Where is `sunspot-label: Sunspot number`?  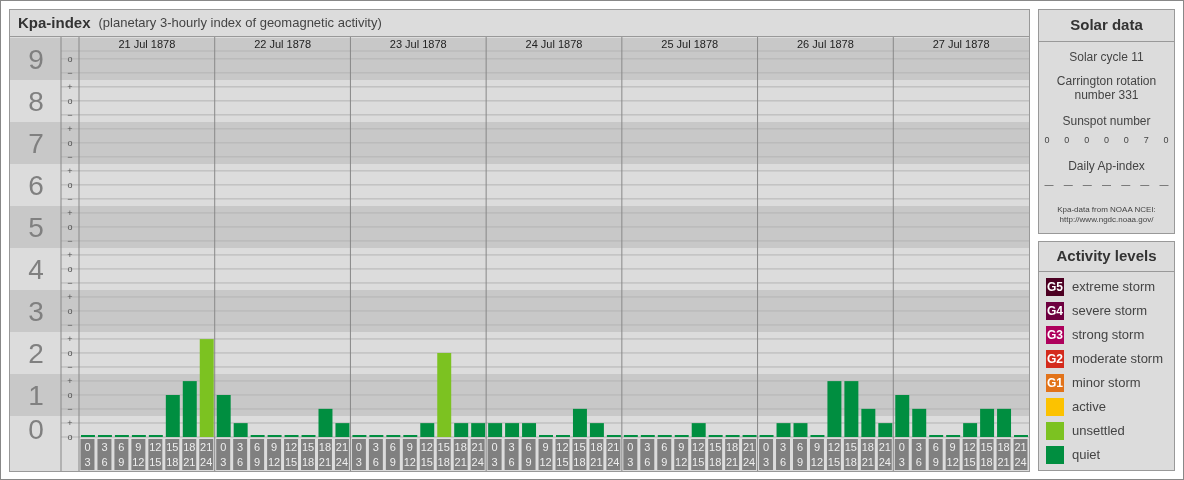
sunspot-label: Sunspot number is located at coordinates (1106, 121).